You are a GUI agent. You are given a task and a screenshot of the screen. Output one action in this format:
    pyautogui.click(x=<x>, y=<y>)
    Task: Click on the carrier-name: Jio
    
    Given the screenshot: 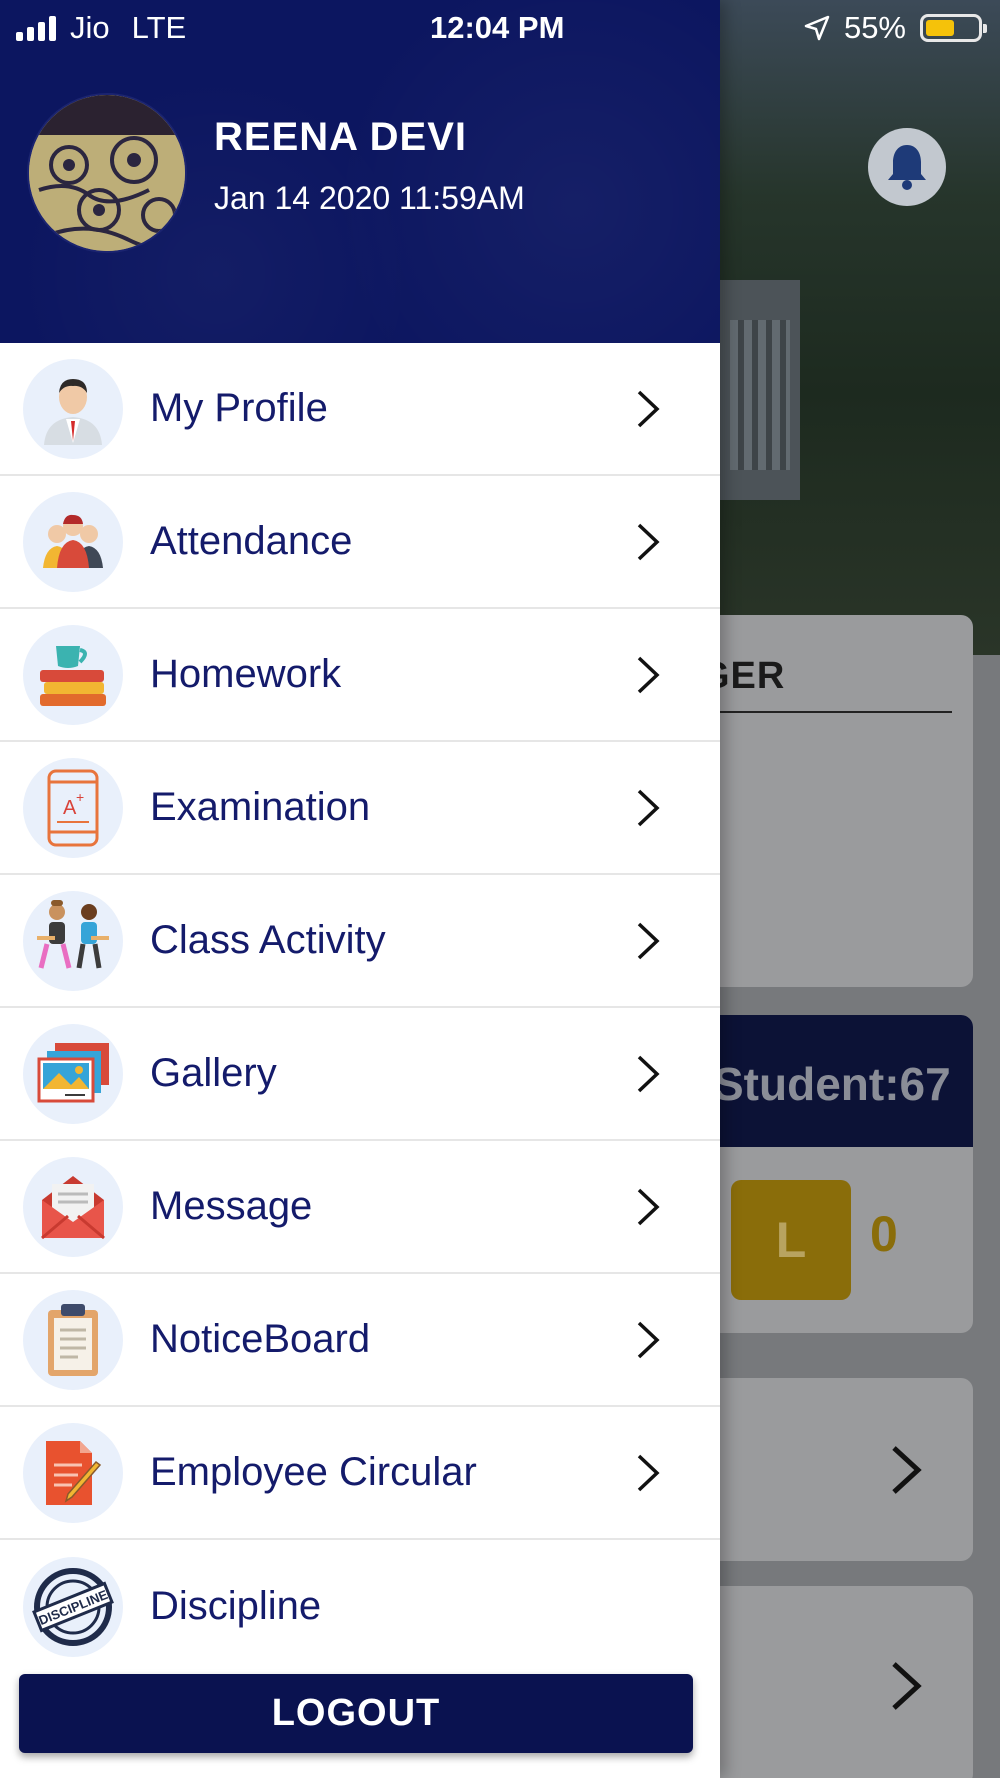 What is the action you would take?
    pyautogui.click(x=90, y=27)
    